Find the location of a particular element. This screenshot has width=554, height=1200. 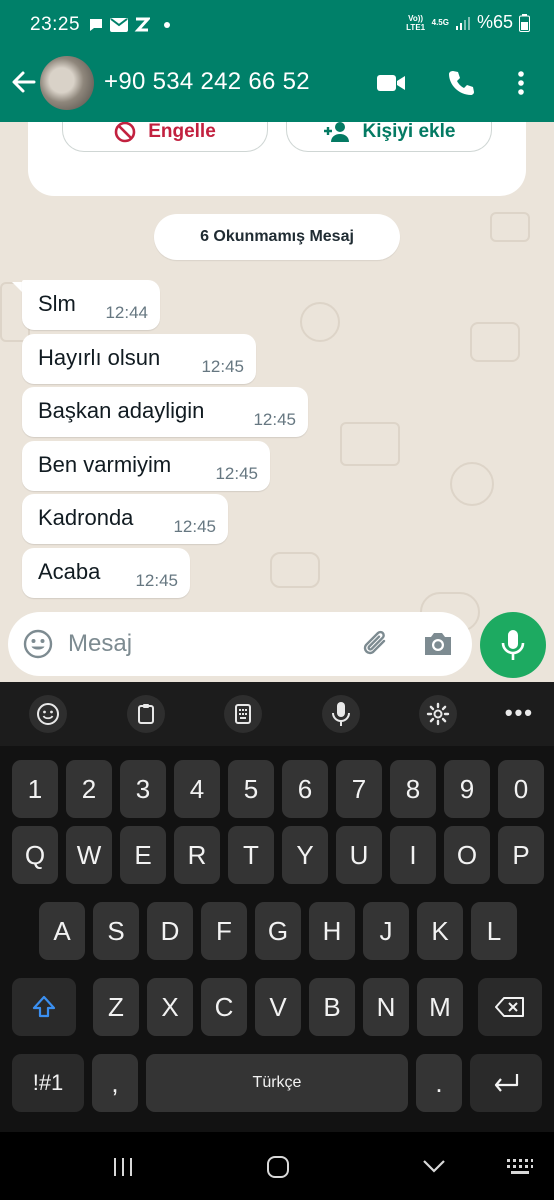

add-contact-label: Kişiyi ekle is located at coordinates (409, 132).